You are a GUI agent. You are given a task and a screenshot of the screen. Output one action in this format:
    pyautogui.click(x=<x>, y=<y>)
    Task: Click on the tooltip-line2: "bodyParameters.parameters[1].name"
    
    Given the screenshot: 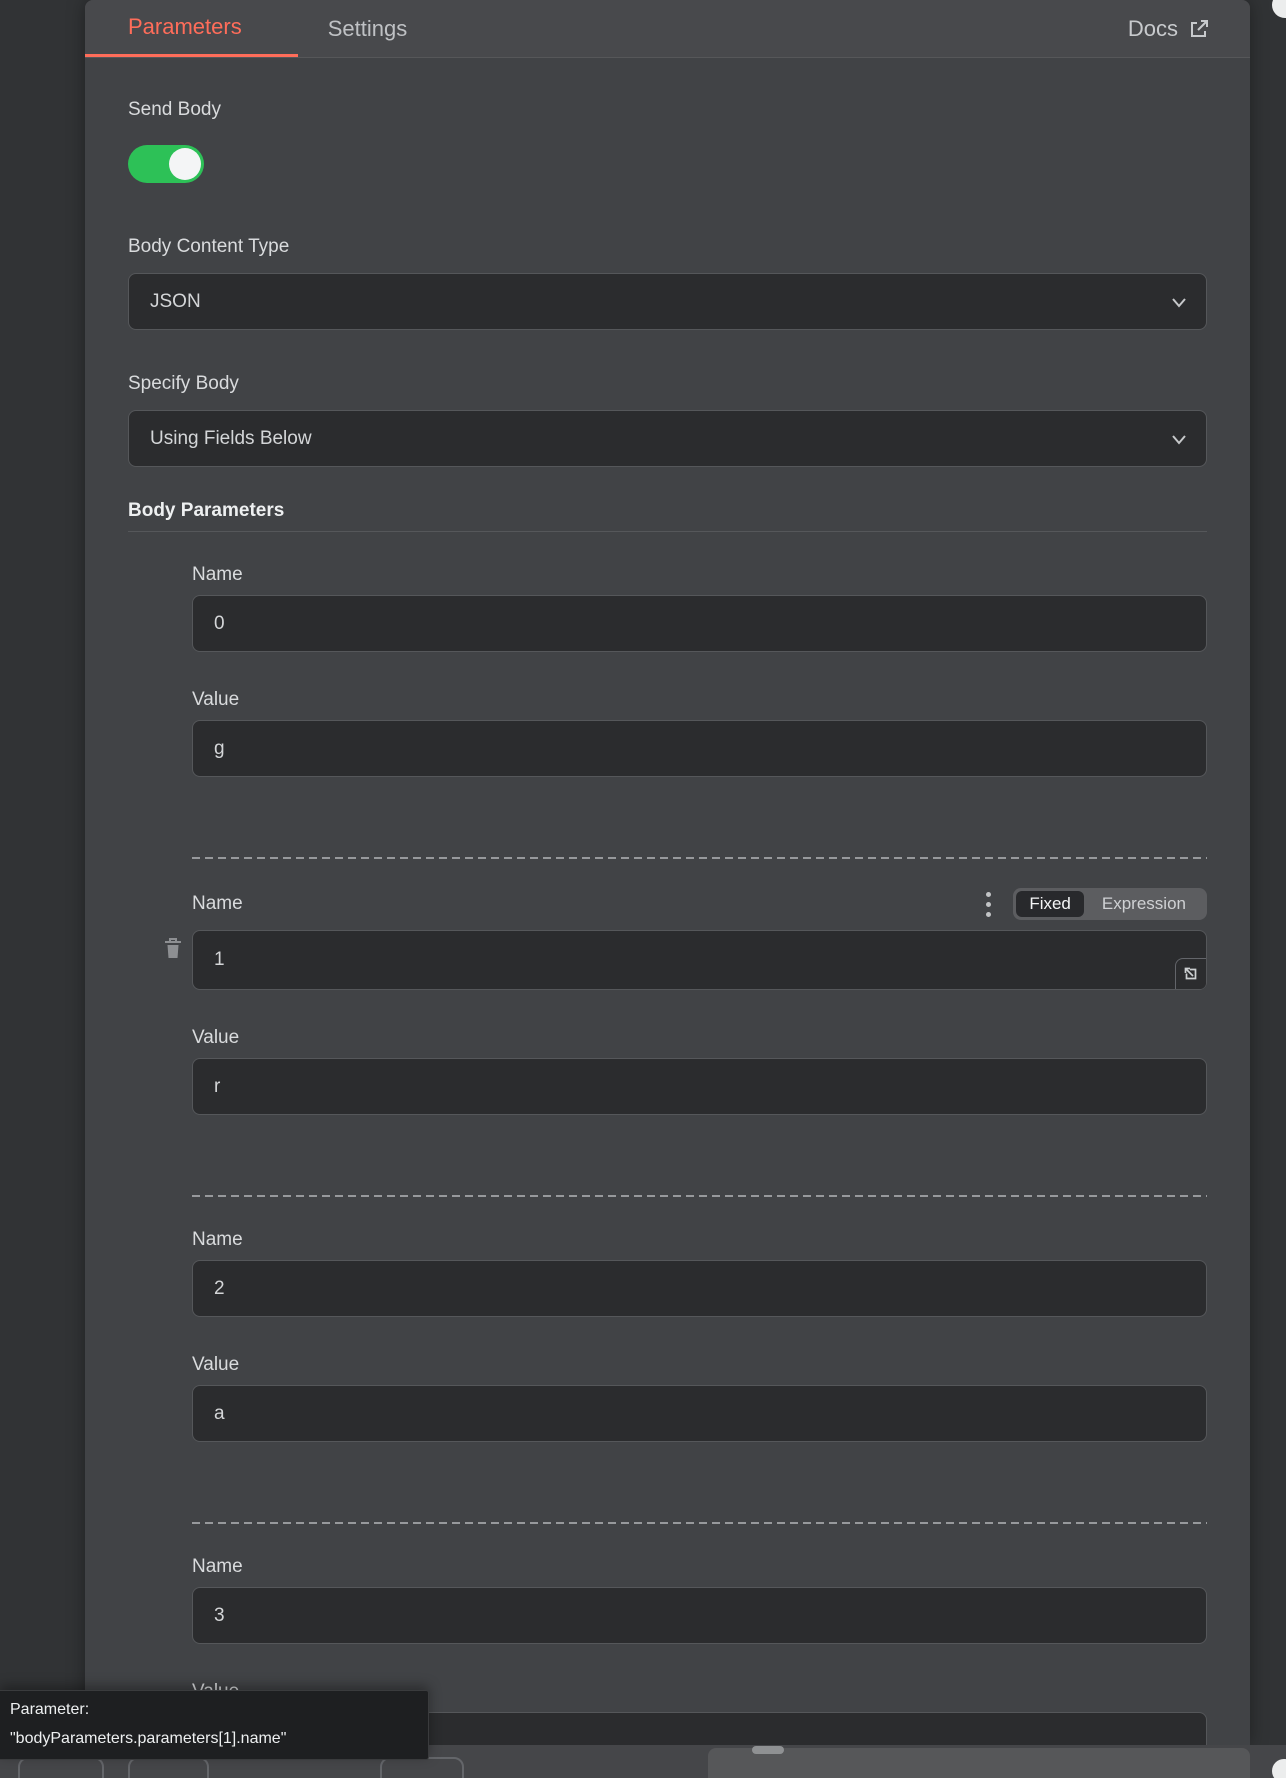 What is the action you would take?
    pyautogui.click(x=148, y=1738)
    